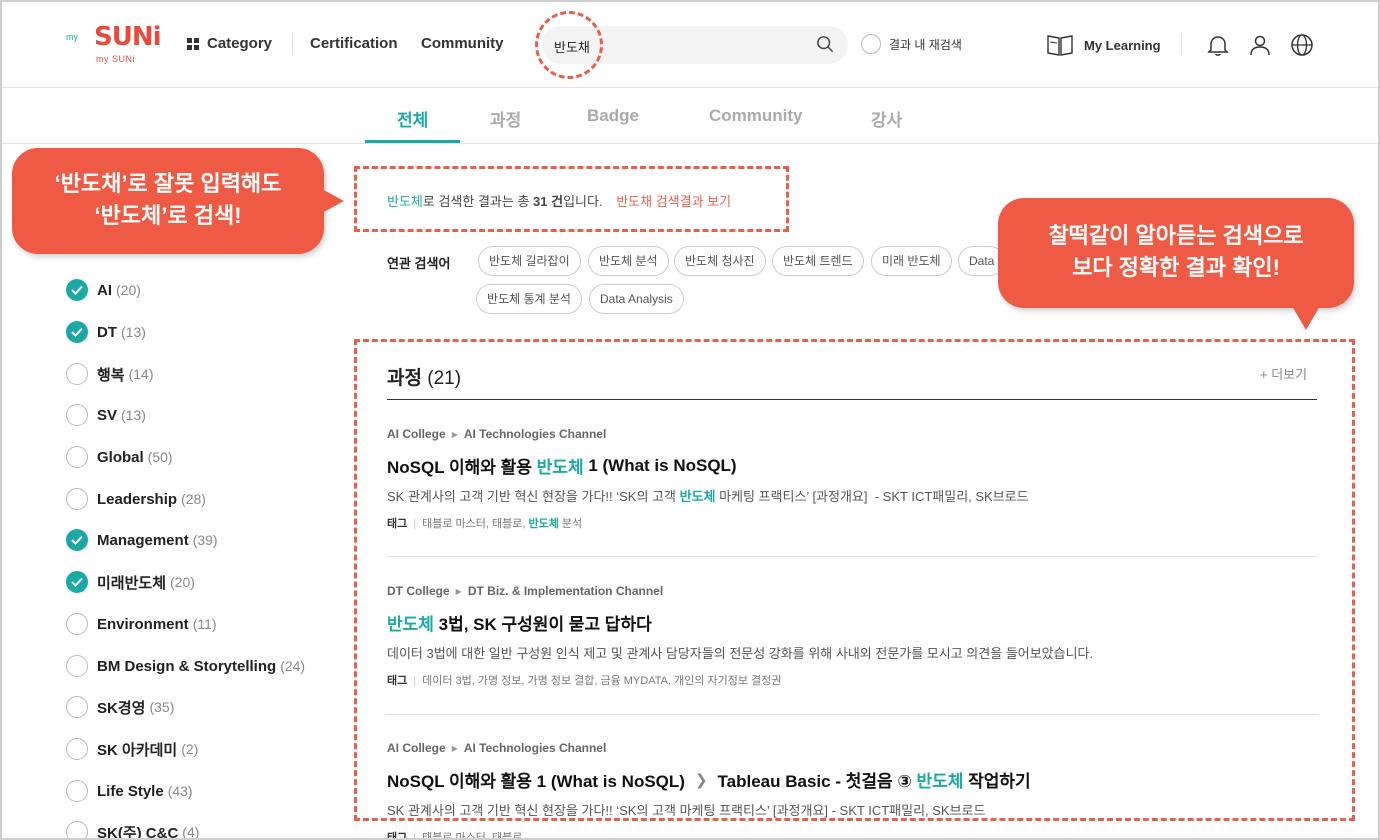 The image size is (1380, 840). Describe the element at coordinates (397, 836) in the screenshot. I see `tag-label: 태그` at that location.